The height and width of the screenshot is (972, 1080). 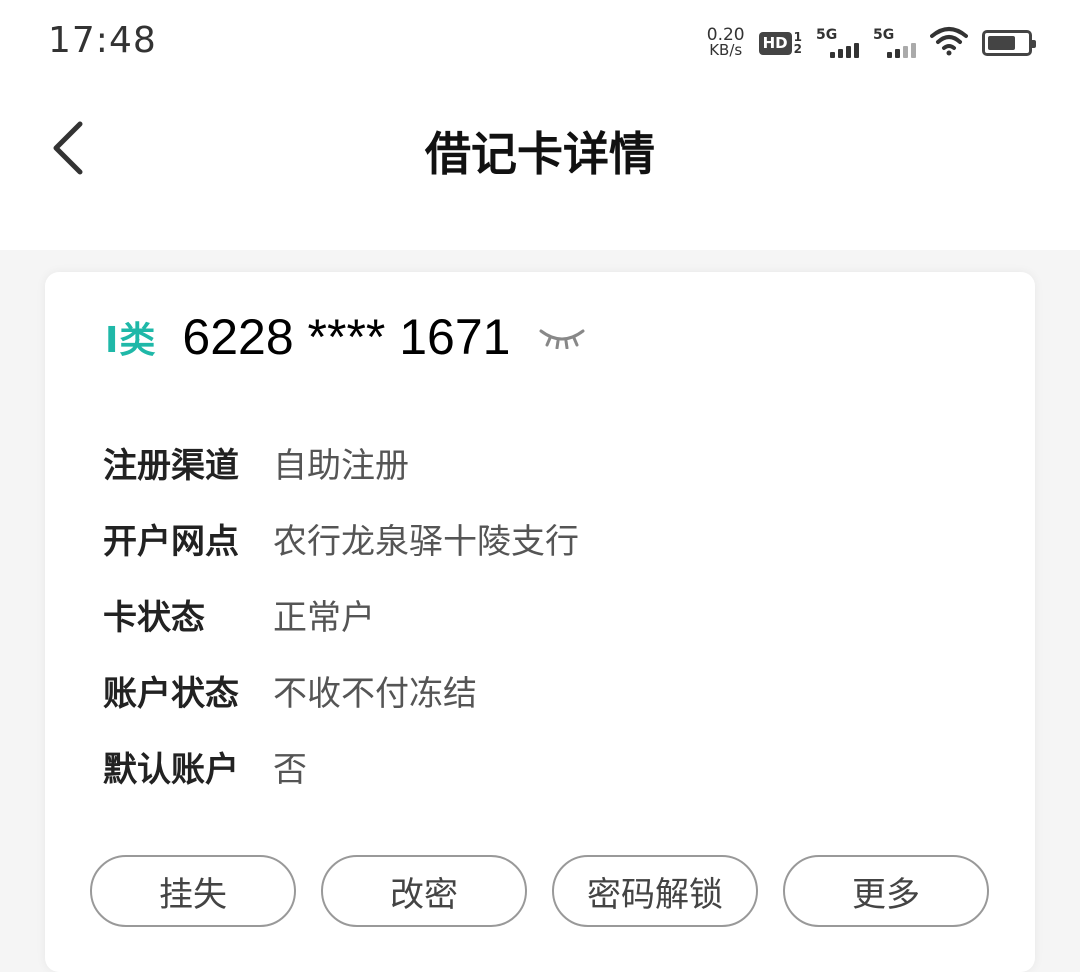 What do you see at coordinates (341, 465) in the screenshot?
I see `info-value: 自助注册` at bounding box center [341, 465].